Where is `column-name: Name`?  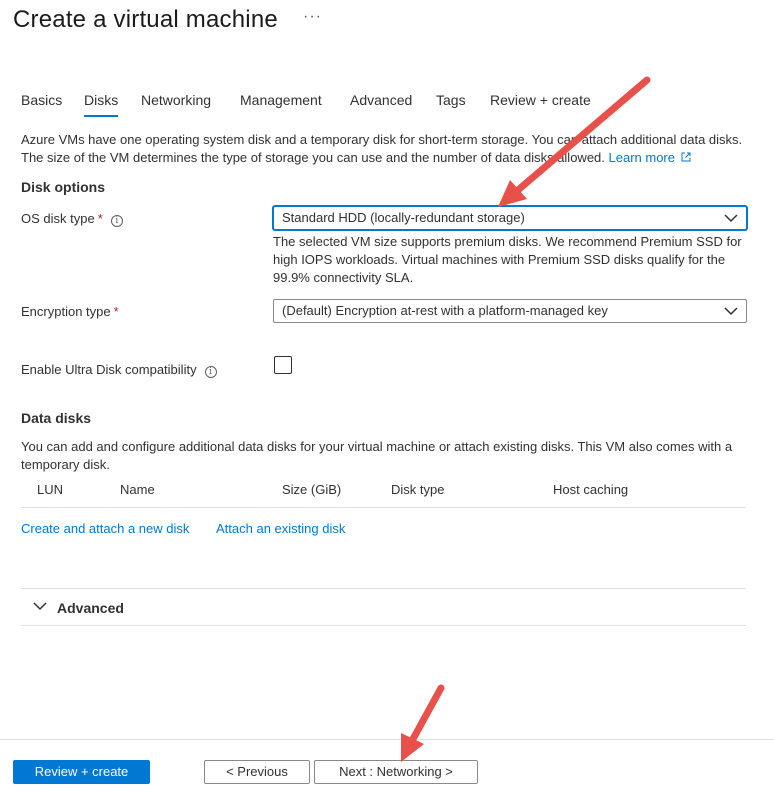 column-name: Name is located at coordinates (137, 489).